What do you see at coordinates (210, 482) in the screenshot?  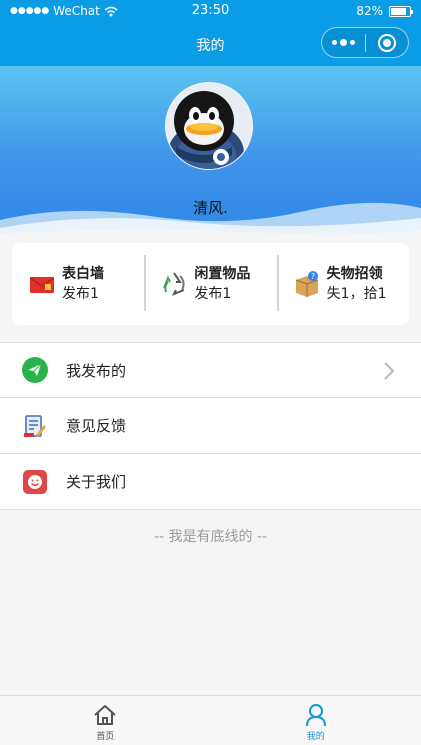 I see `menu-item-about-us: 关于我们` at bounding box center [210, 482].